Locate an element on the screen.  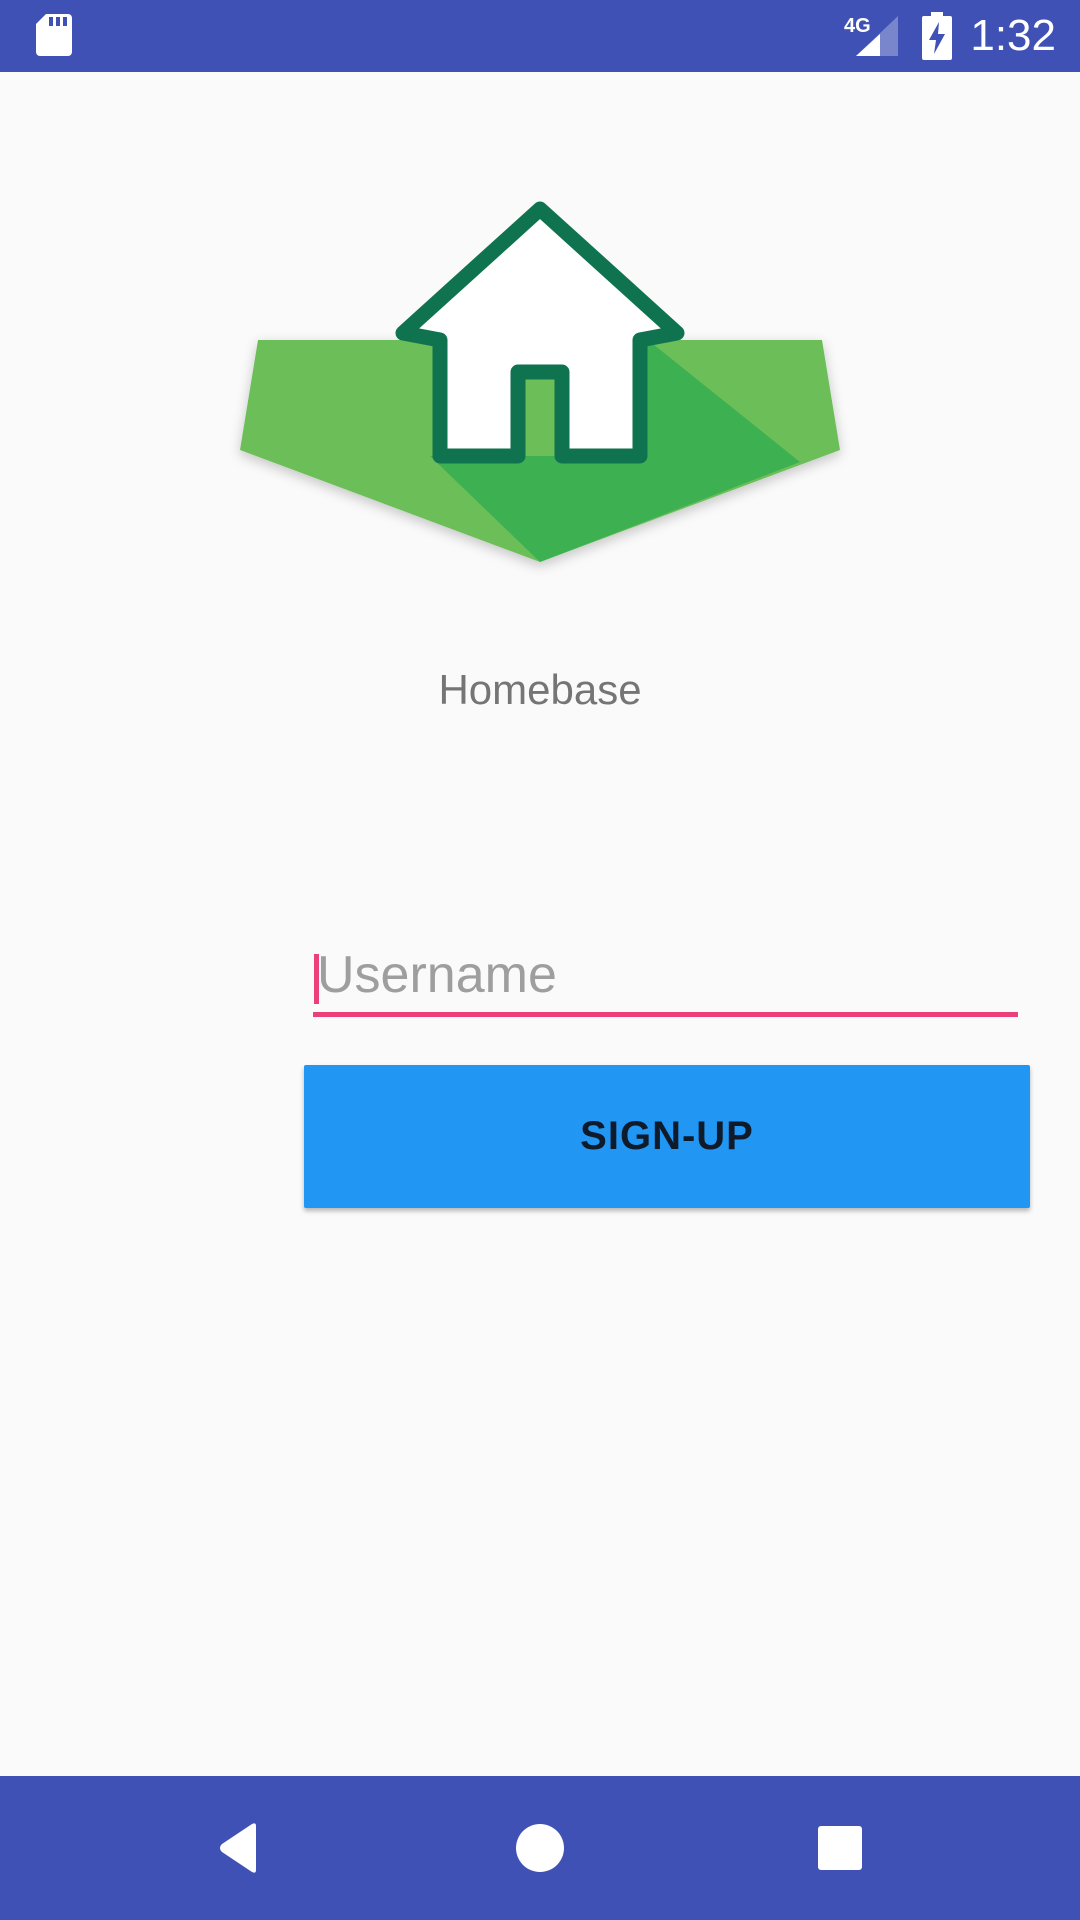
status-clock: 1:32 is located at coordinates (1013, 35).